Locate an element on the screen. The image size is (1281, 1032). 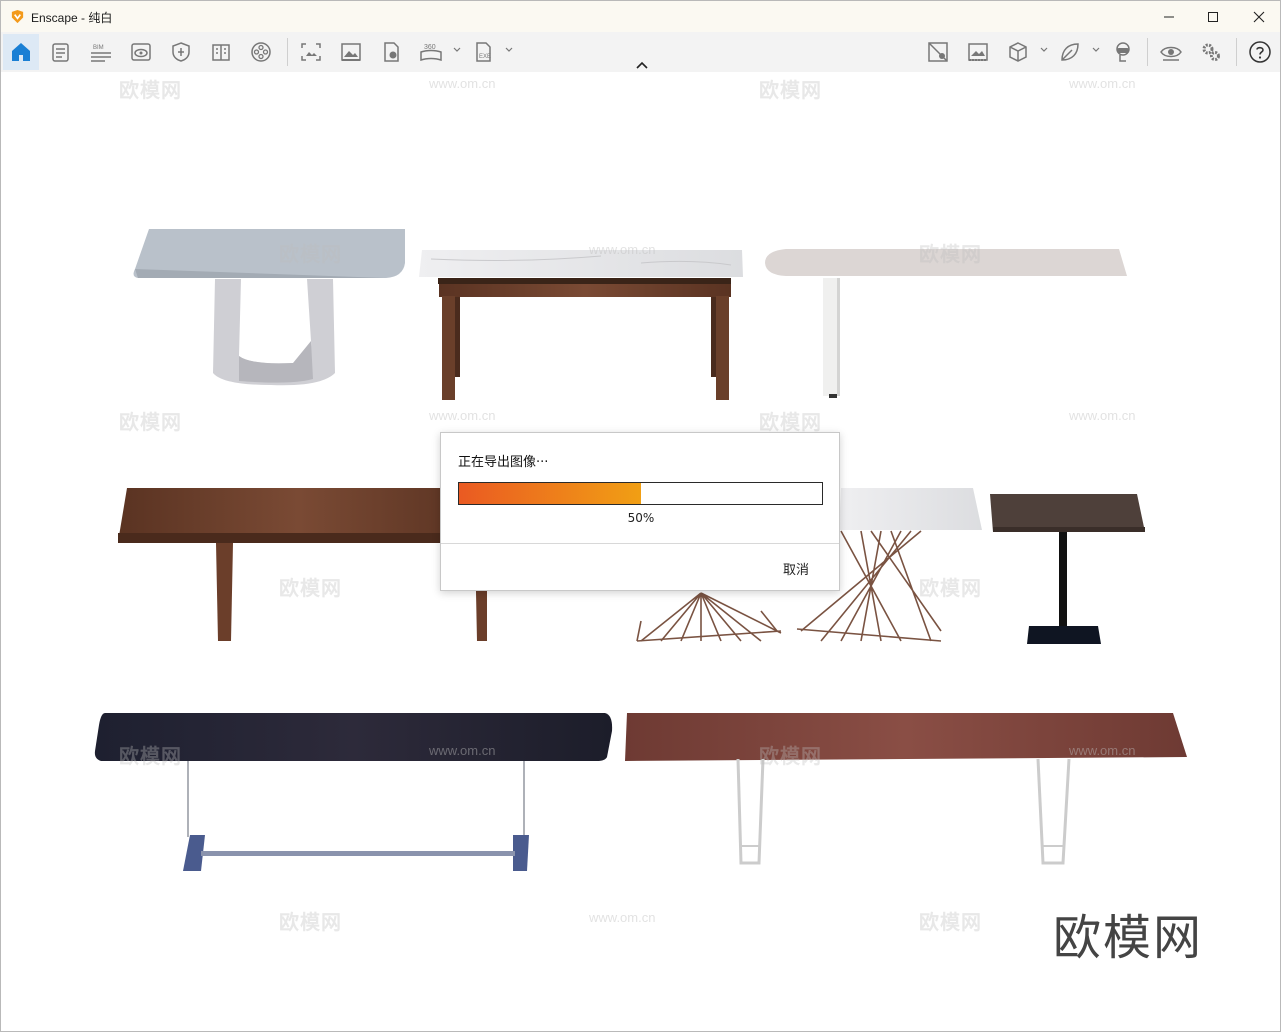
home-button is located at coordinates (21, 52).